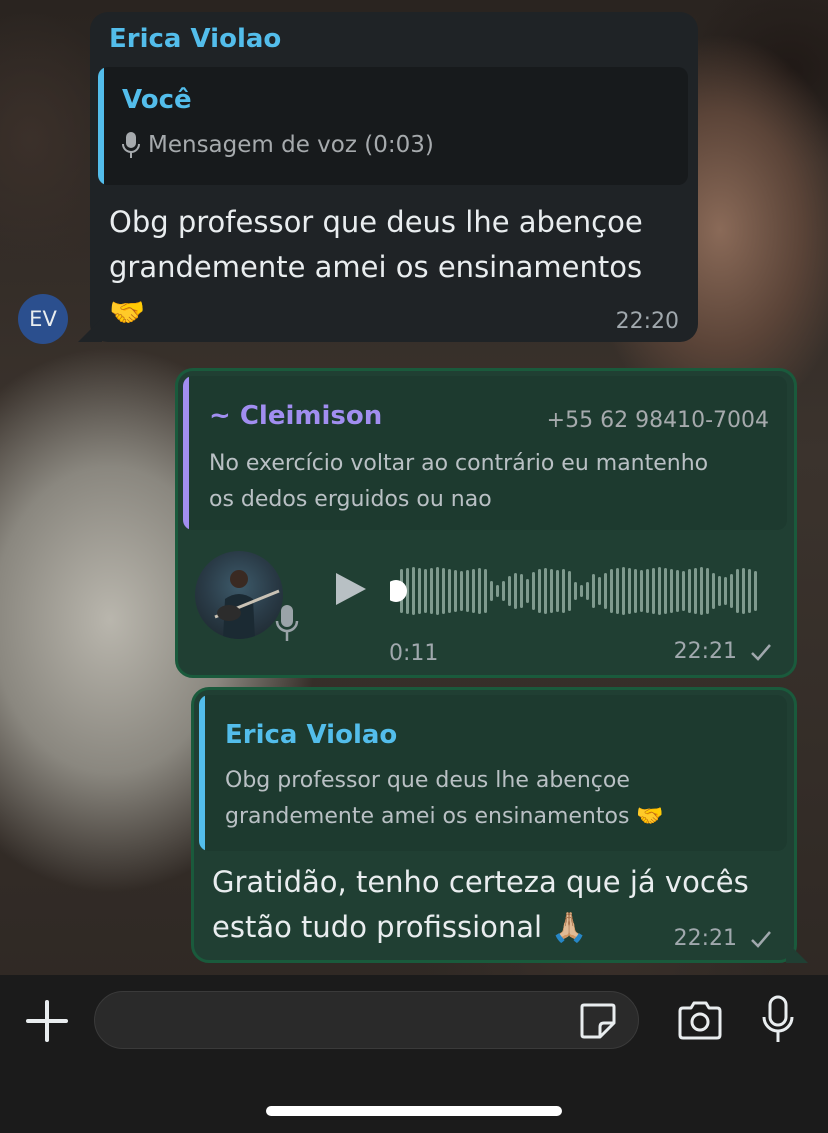 This screenshot has width=828, height=1133. I want to click on quoted-text: Mensagem de voz (0:03), so click(291, 145).